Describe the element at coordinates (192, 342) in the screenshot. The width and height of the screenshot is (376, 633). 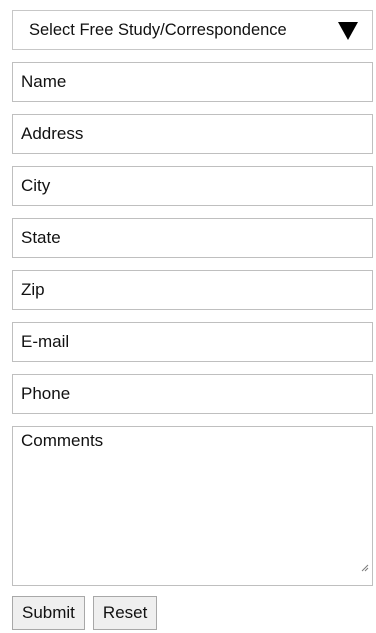
I see `email-input` at that location.